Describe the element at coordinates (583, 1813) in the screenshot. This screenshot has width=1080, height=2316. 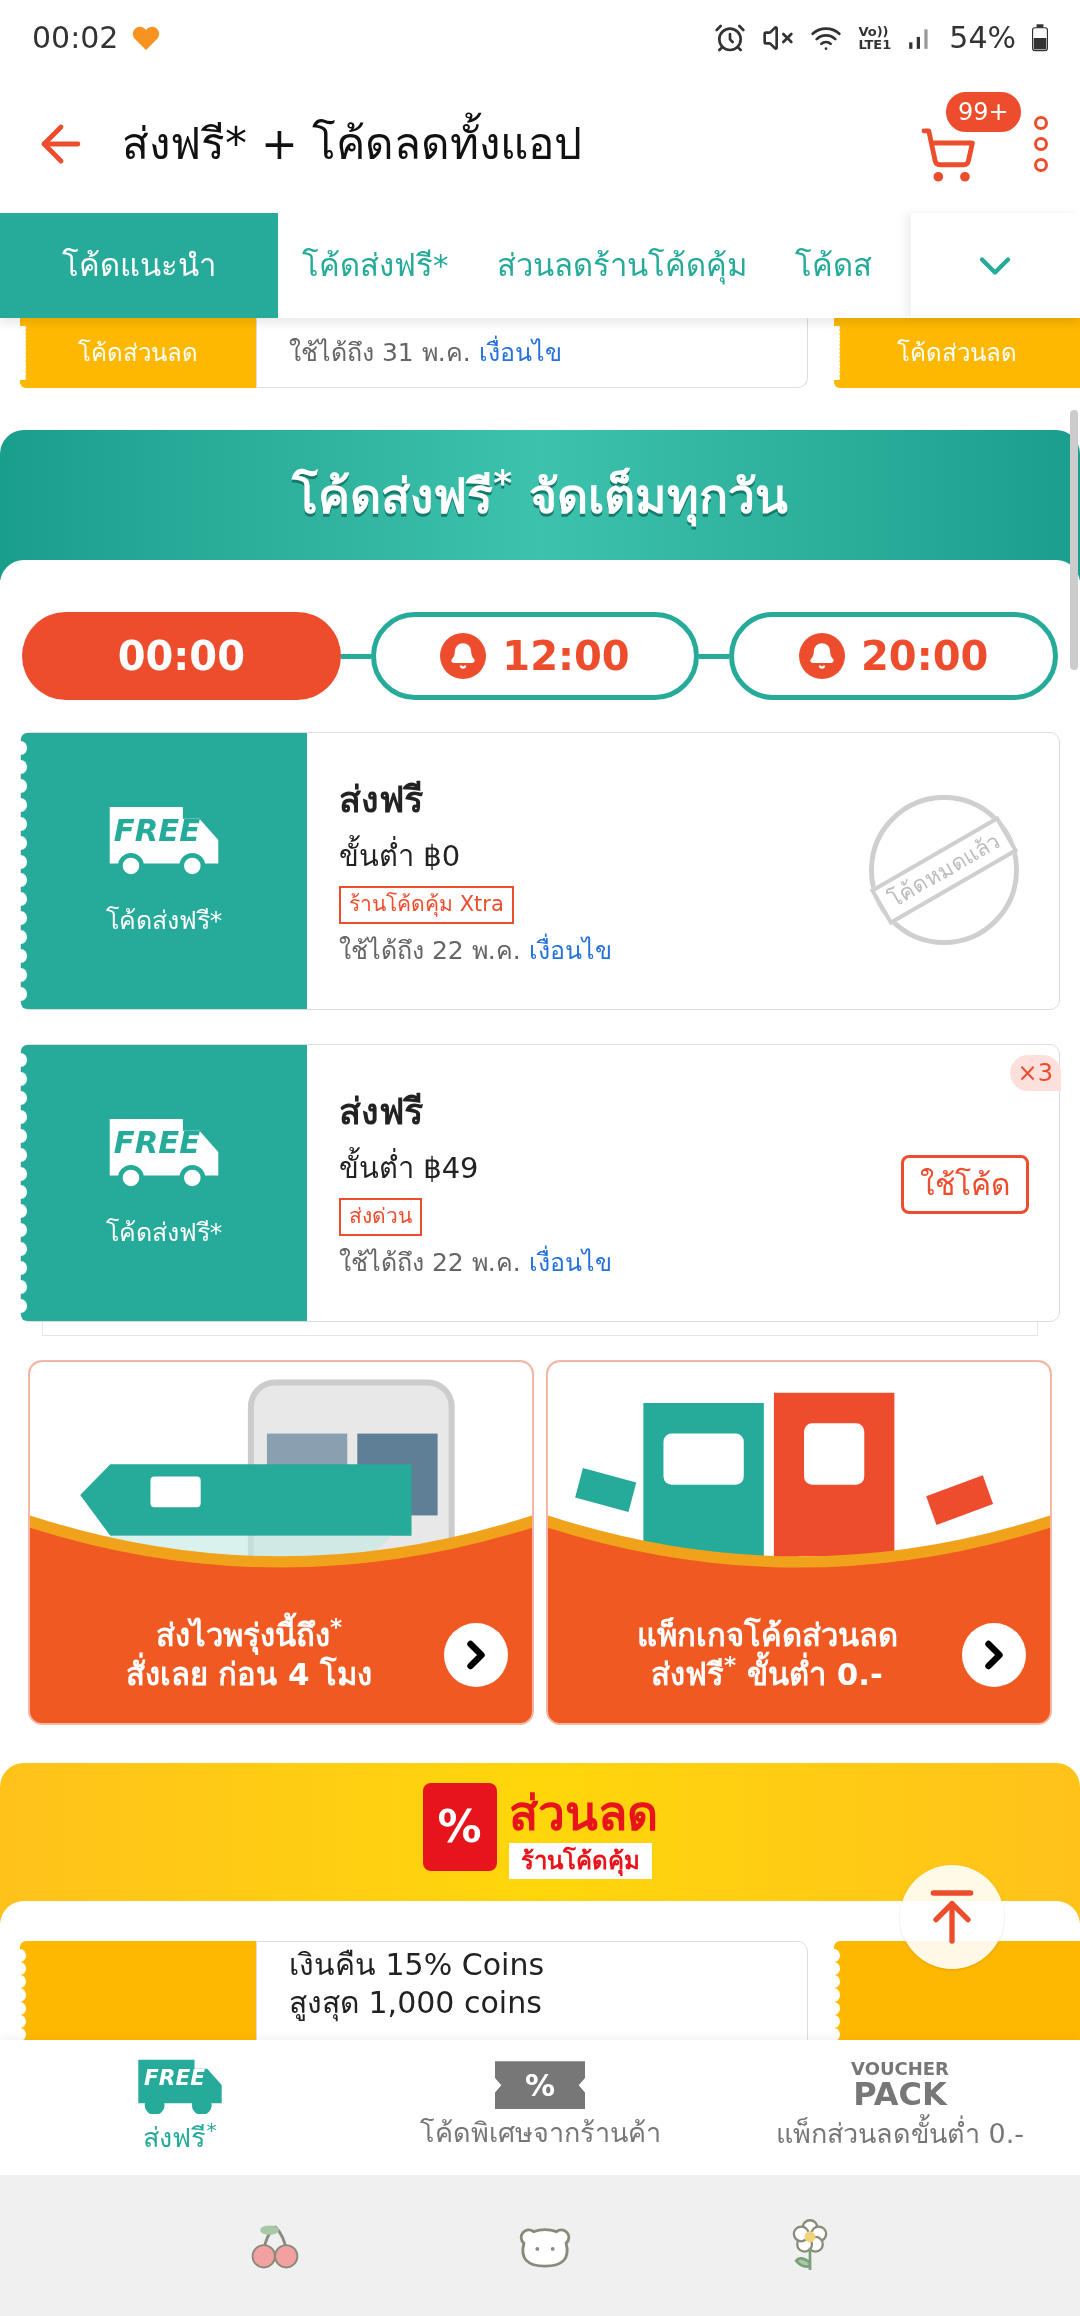
I see `banner-title: ส่วนลด` at that location.